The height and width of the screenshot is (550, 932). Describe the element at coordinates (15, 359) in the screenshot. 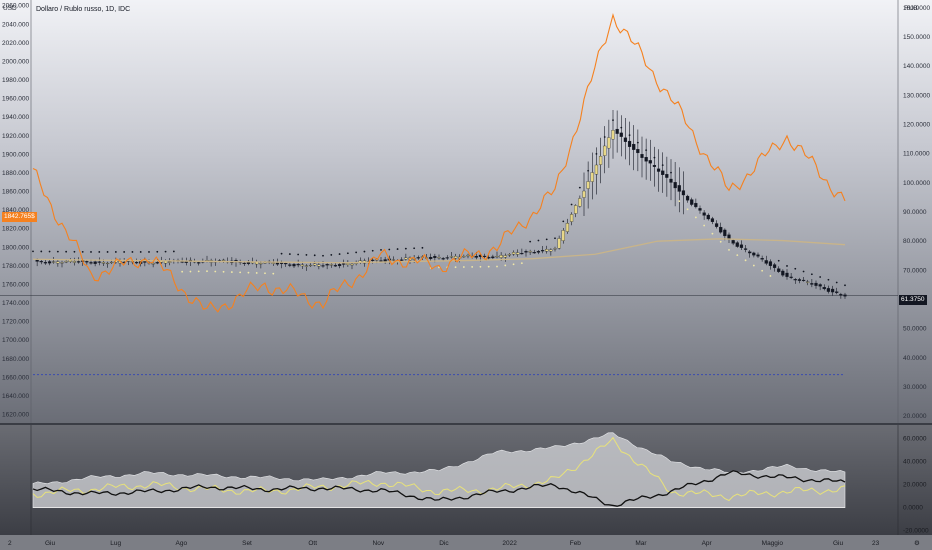

I see `left-axis-tick-label: 1680.000` at that location.